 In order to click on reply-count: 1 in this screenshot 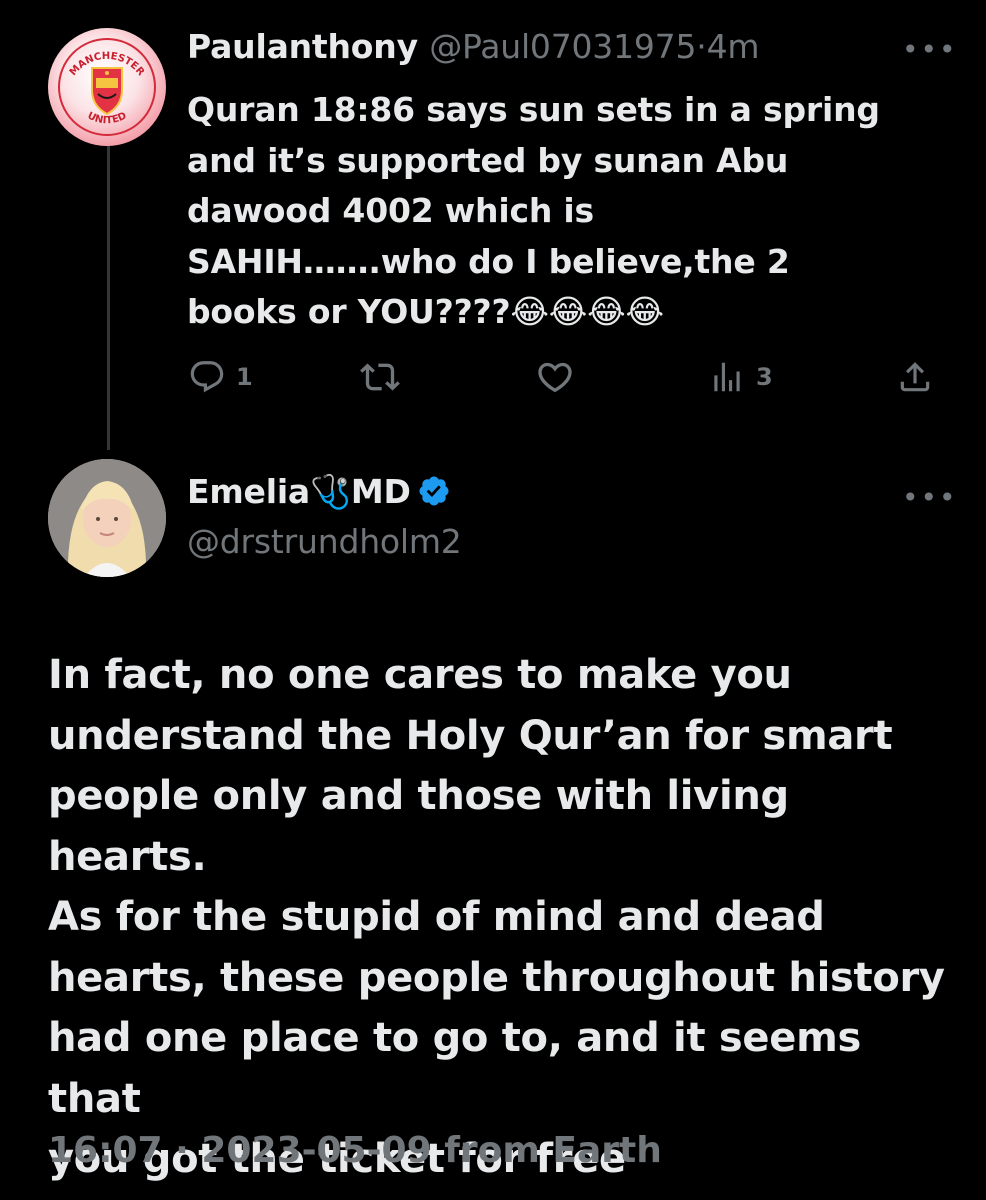, I will do `click(244, 377)`.